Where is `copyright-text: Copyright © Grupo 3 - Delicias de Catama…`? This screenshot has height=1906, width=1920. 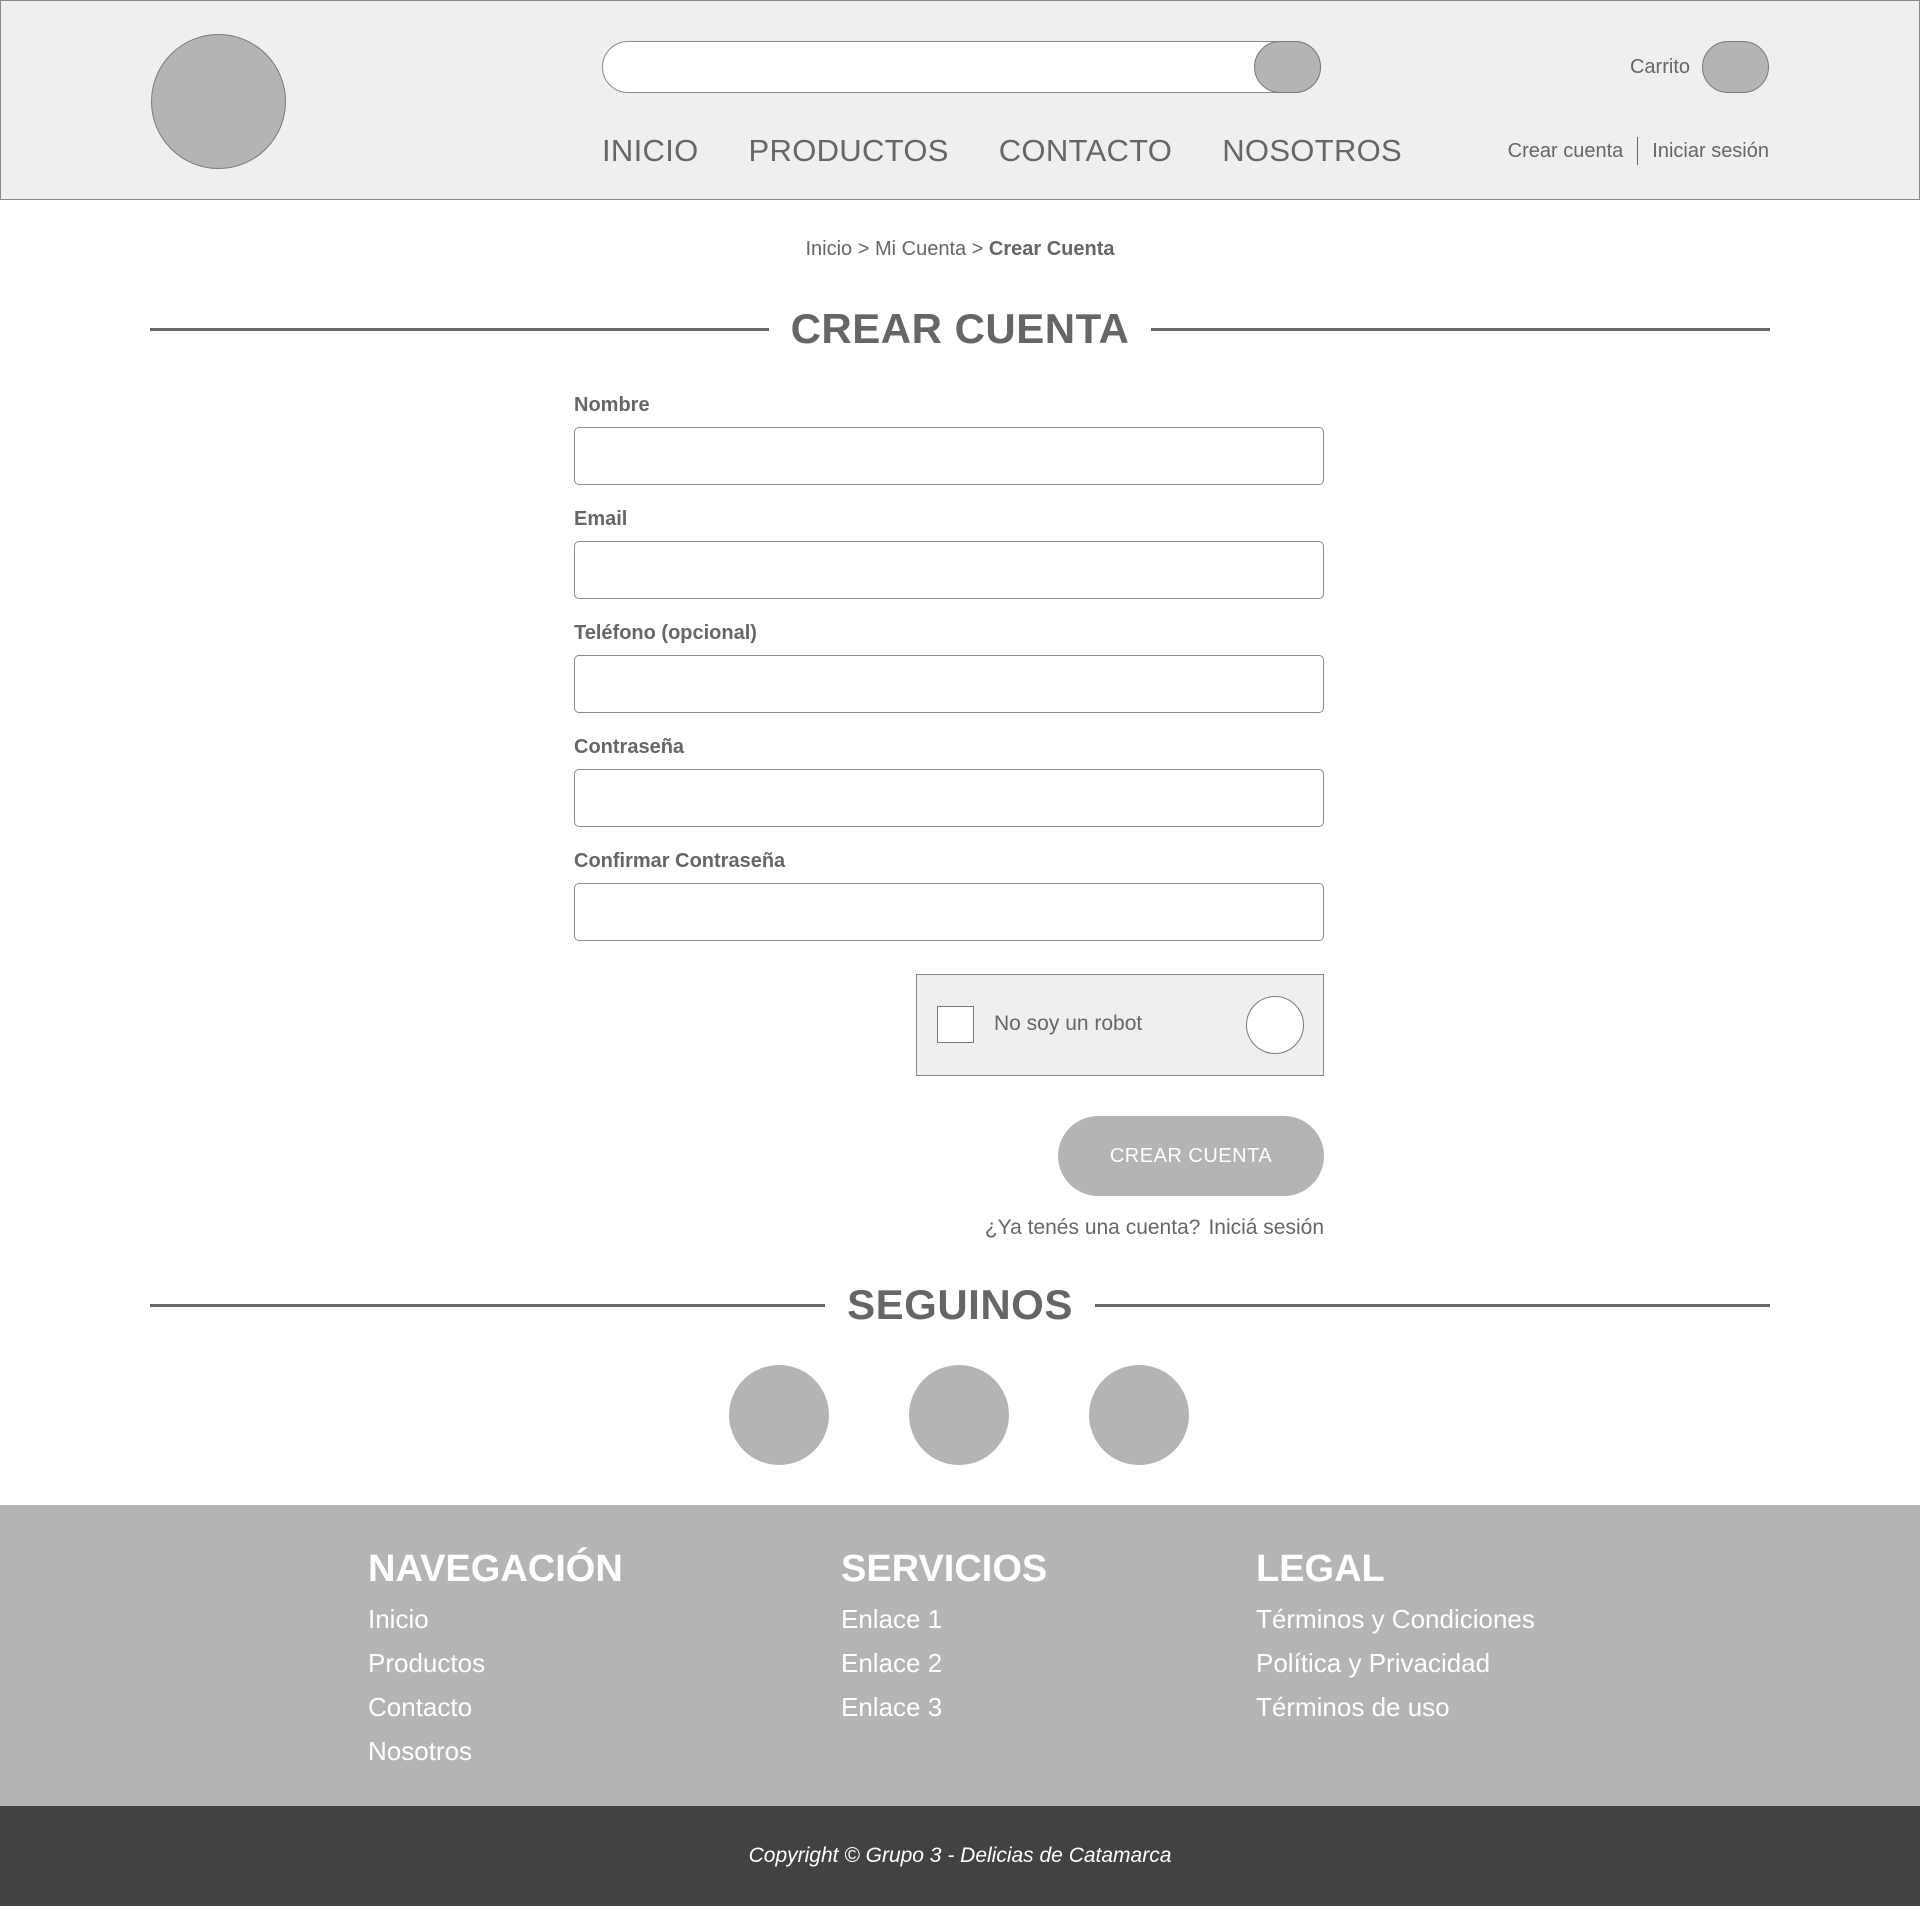
copyright-text: Copyright © Grupo 3 - Delicias de Catama… is located at coordinates (960, 1855).